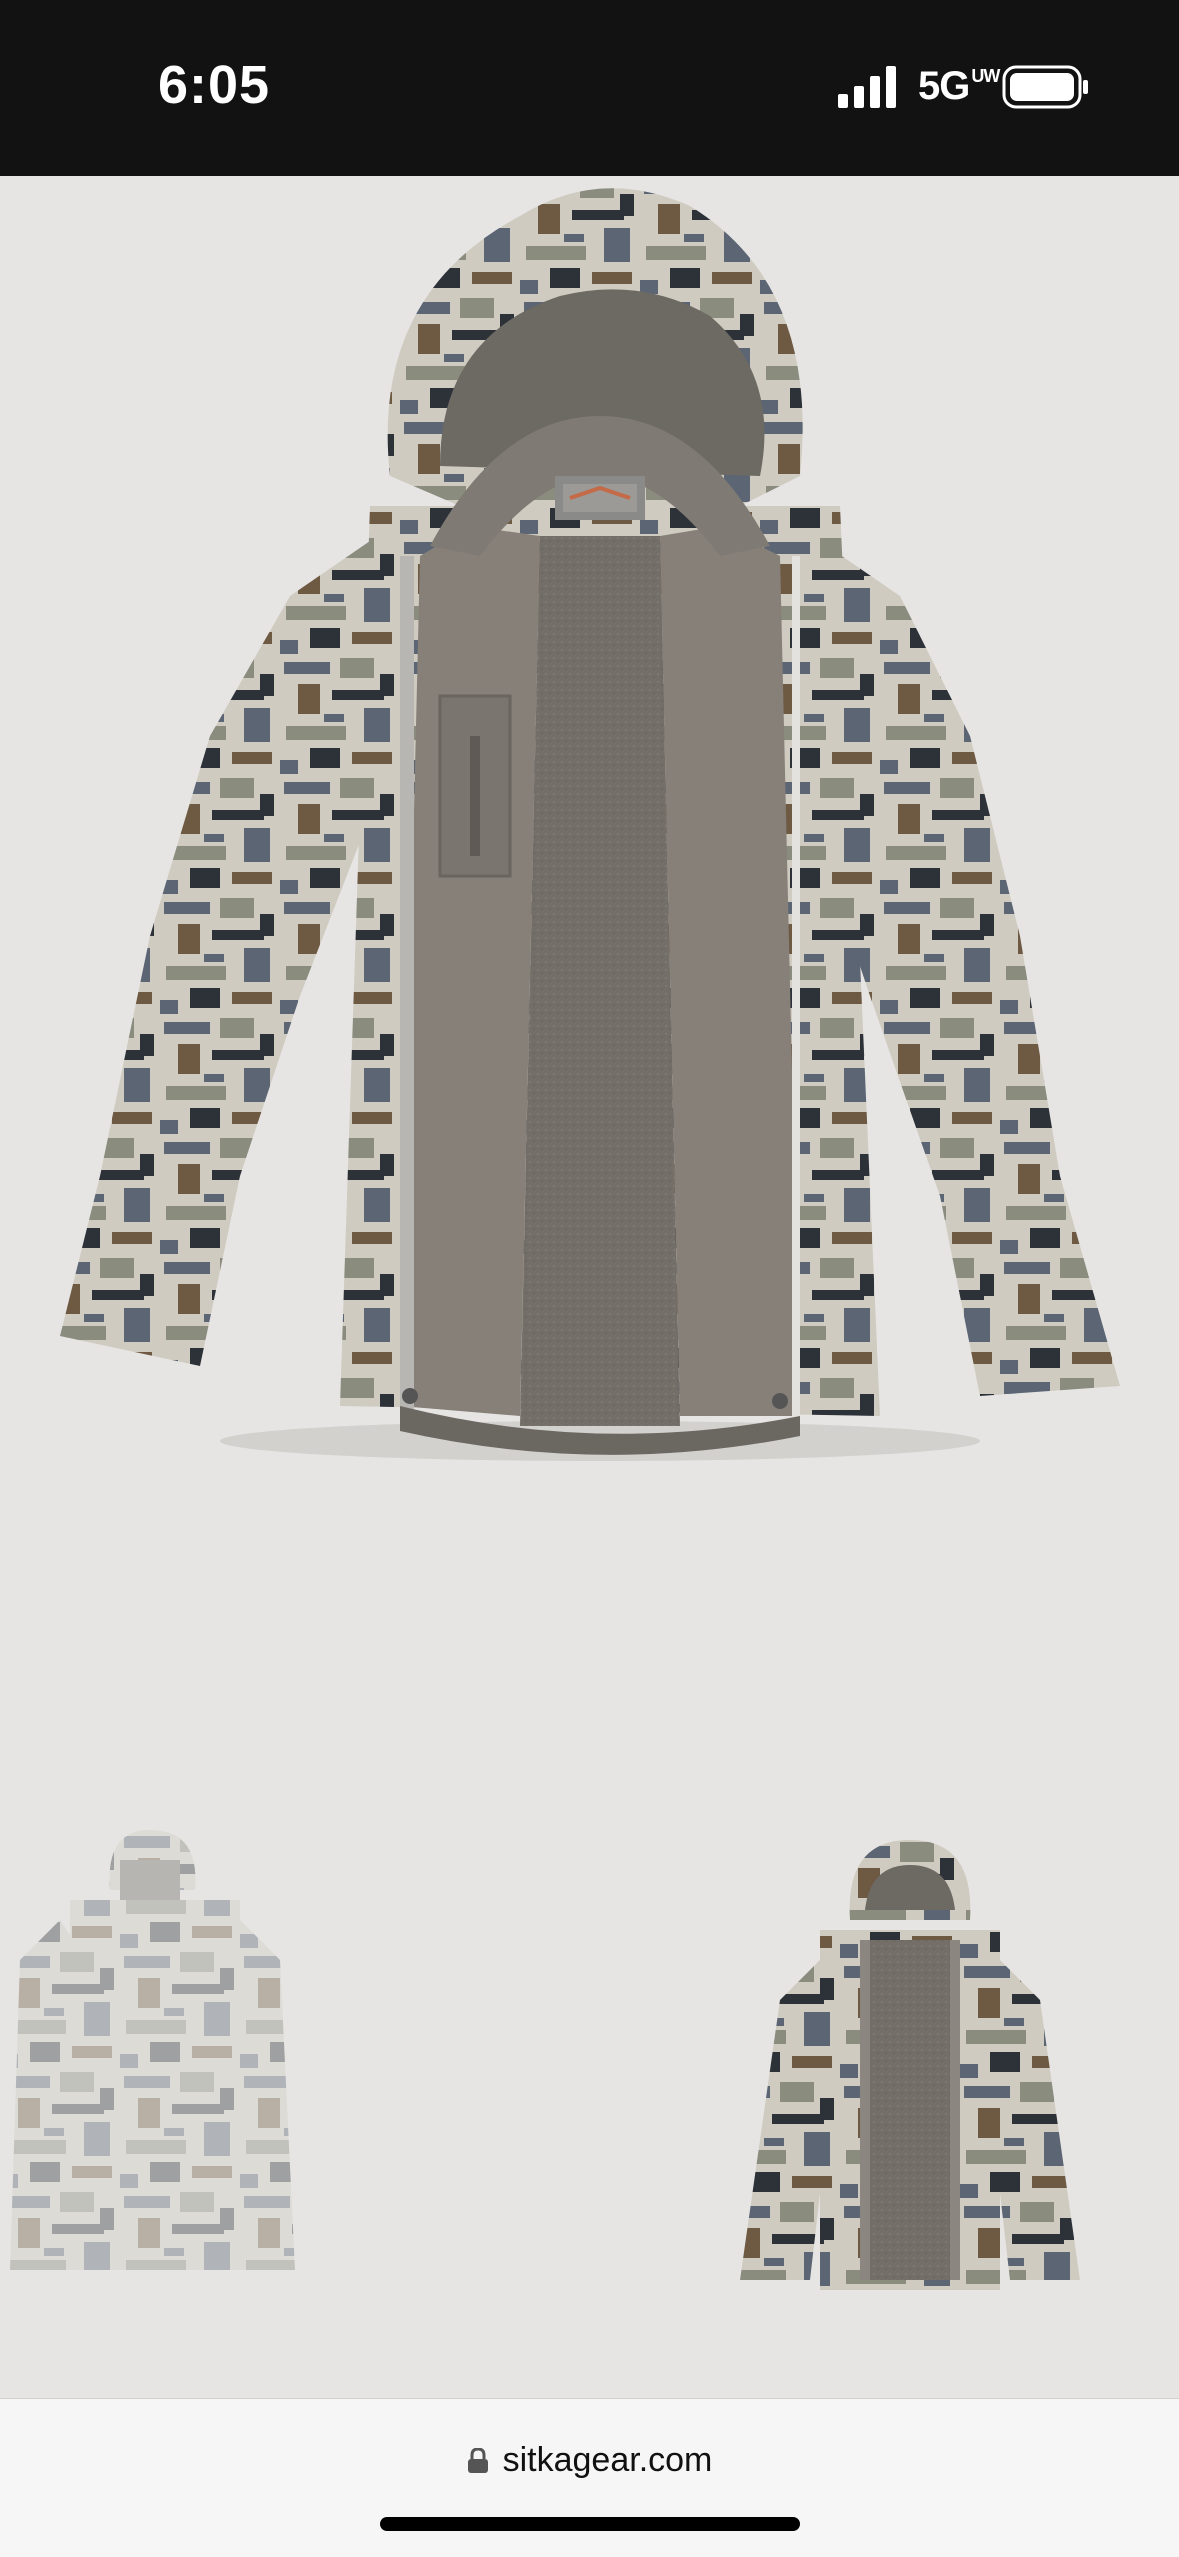  I want to click on network-indicator: 5G UW, so click(959, 86).